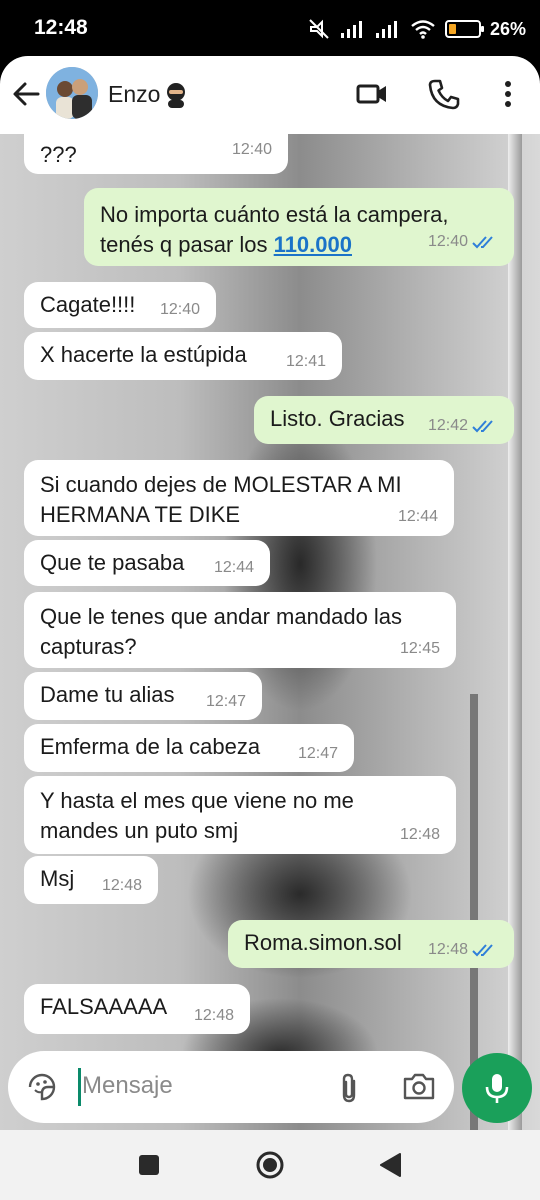  What do you see at coordinates (143, 696) in the screenshot?
I see `message-incoming: Dame tu alias 12:47` at bounding box center [143, 696].